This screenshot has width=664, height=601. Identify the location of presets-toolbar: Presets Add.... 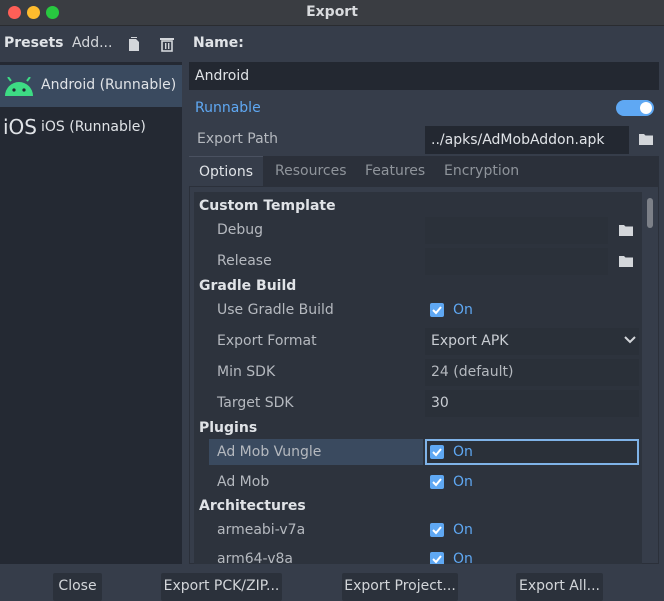
(91, 44).